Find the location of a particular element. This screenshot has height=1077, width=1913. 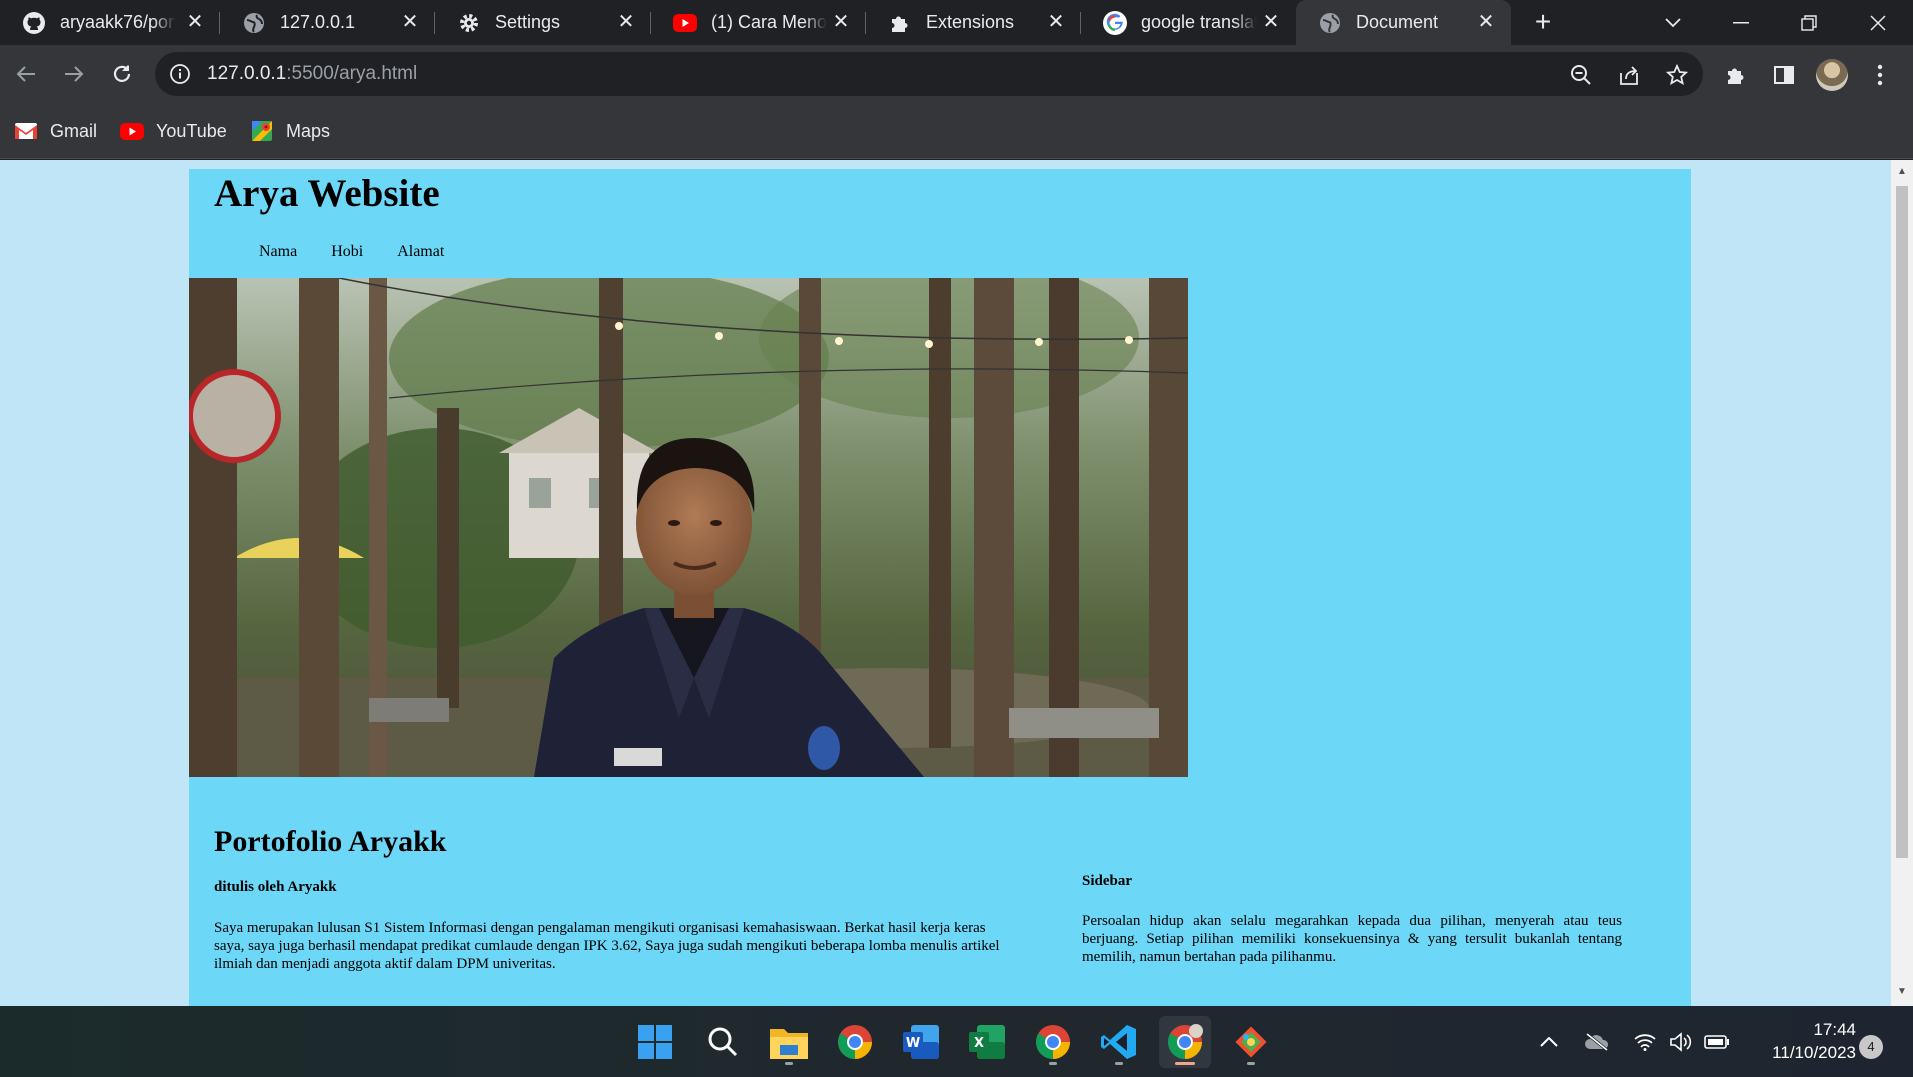

tab-settings: Settings ✕ is located at coordinates (543, 22).